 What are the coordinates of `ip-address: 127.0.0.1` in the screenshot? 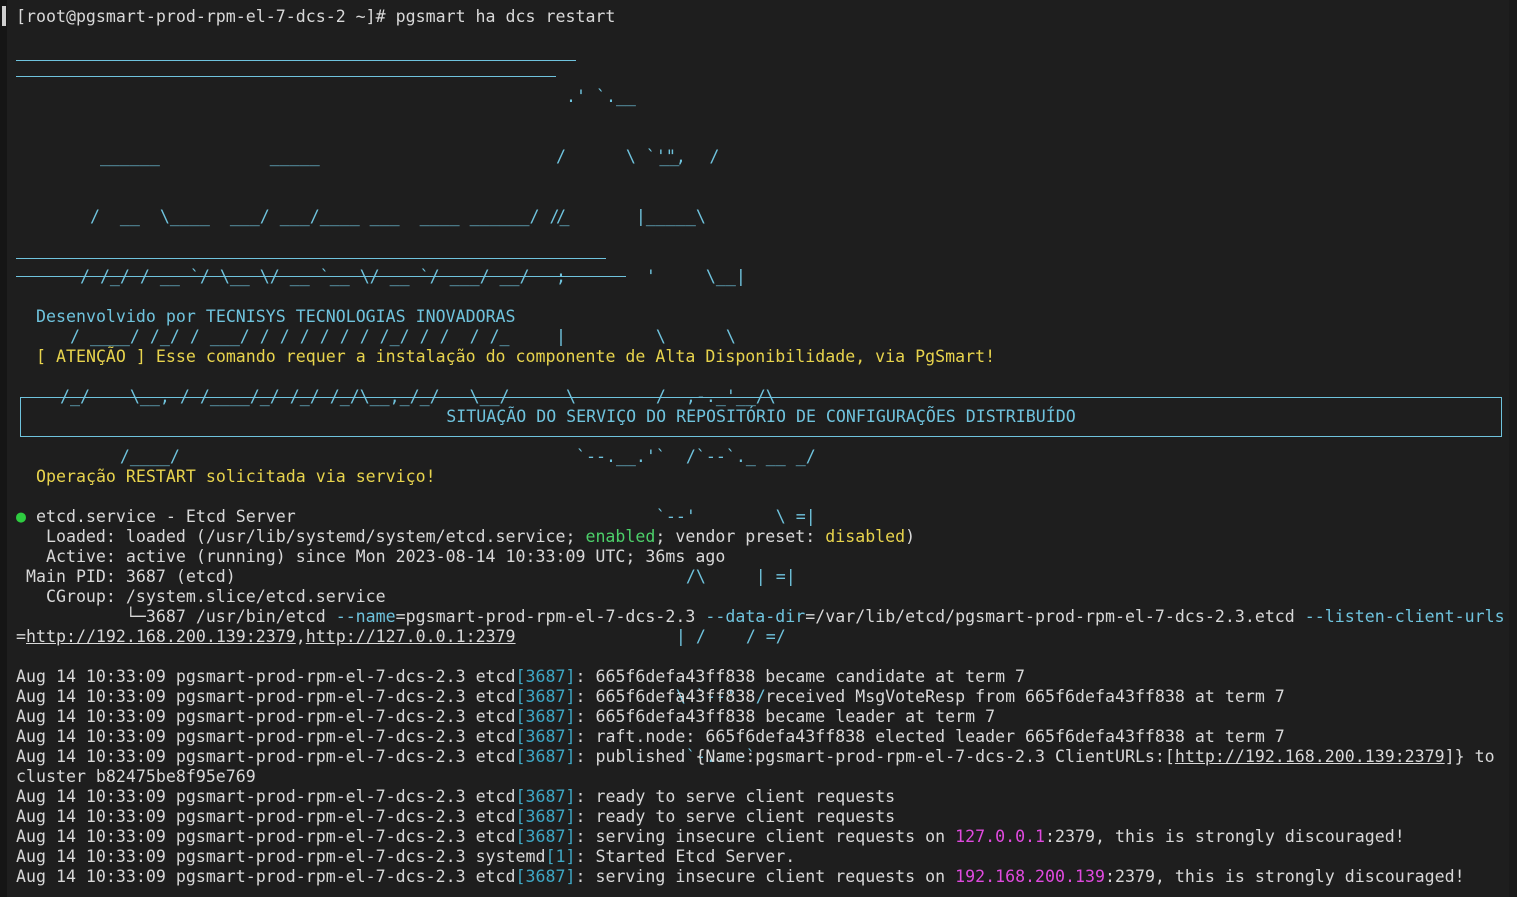 It's located at (1000, 836).